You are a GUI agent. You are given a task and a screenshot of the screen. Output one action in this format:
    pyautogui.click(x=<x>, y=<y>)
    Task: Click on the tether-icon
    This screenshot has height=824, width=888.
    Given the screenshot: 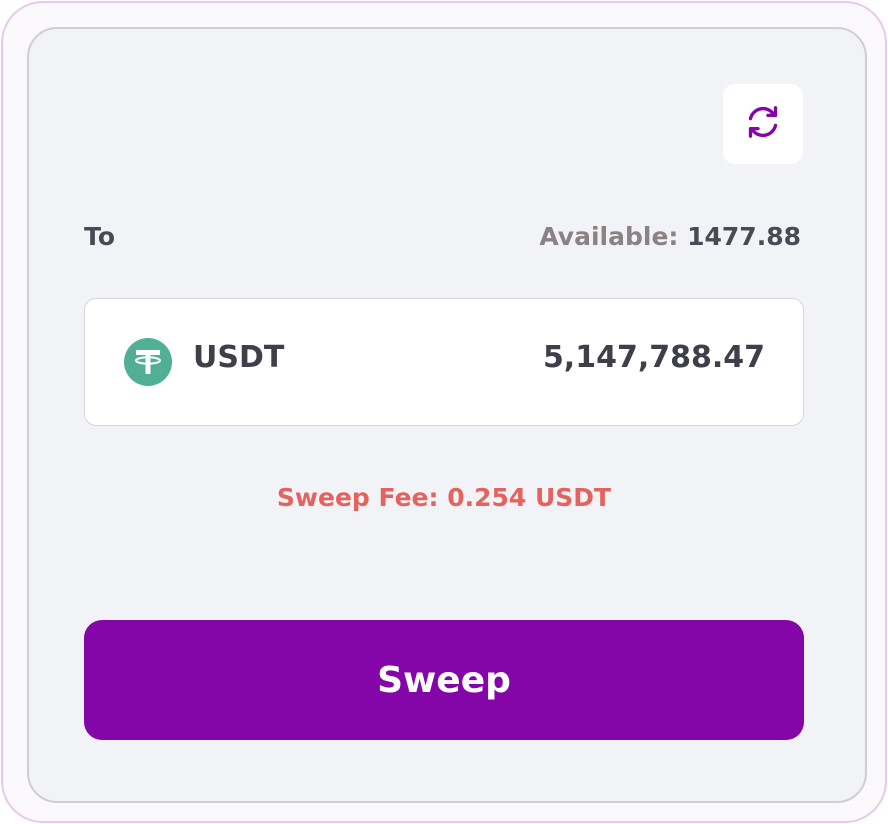 What is the action you would take?
    pyautogui.click(x=148, y=362)
    